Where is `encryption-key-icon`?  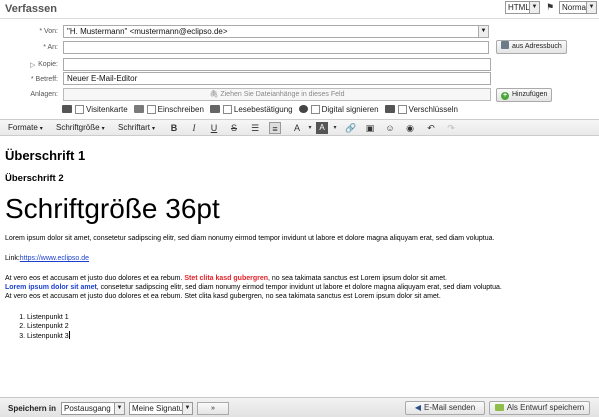
encryption-key-icon is located at coordinates (389, 109).